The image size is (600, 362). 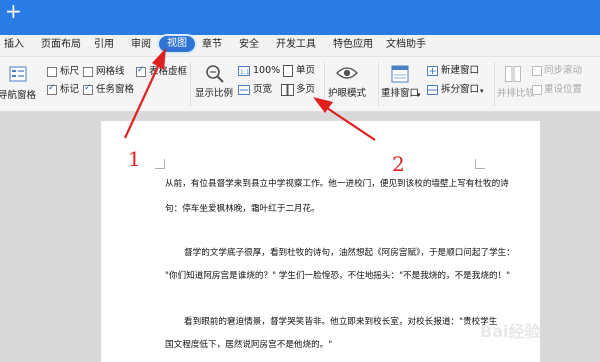 I want to click on watermark: Bai经验, so click(x=510, y=331).